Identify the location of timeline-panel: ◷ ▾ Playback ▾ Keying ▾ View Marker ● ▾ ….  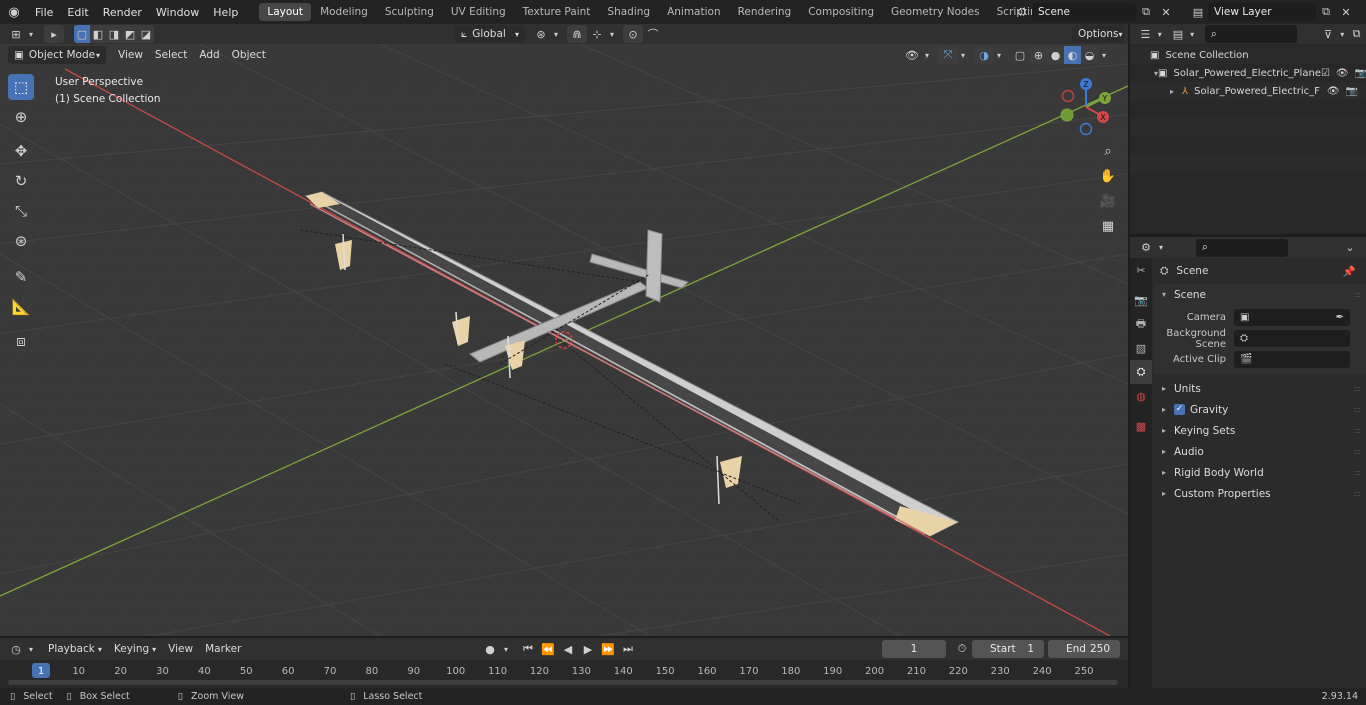
(564, 663).